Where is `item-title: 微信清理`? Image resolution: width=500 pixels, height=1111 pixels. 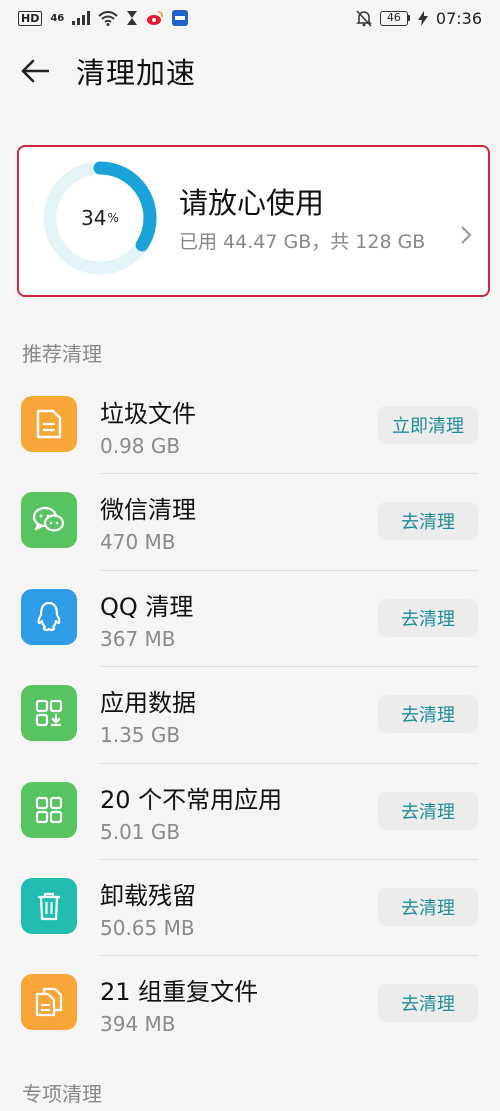
item-title: 微信清理 is located at coordinates (148, 510).